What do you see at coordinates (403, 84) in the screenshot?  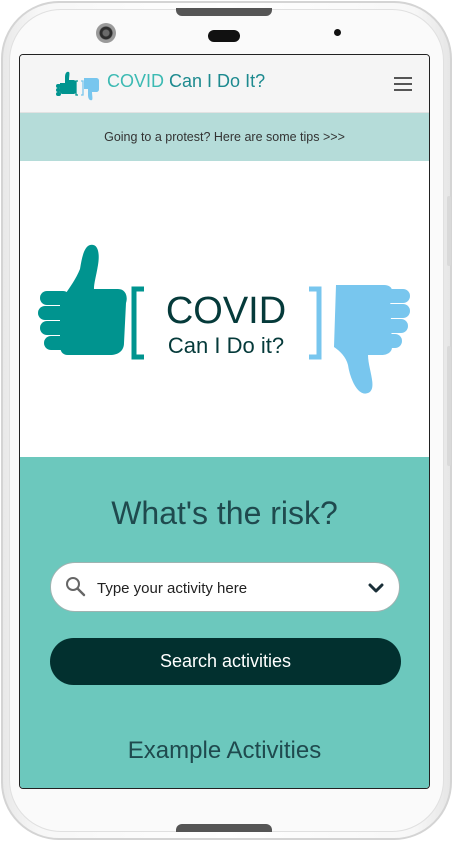 I see `hamburger-menu-icon` at bounding box center [403, 84].